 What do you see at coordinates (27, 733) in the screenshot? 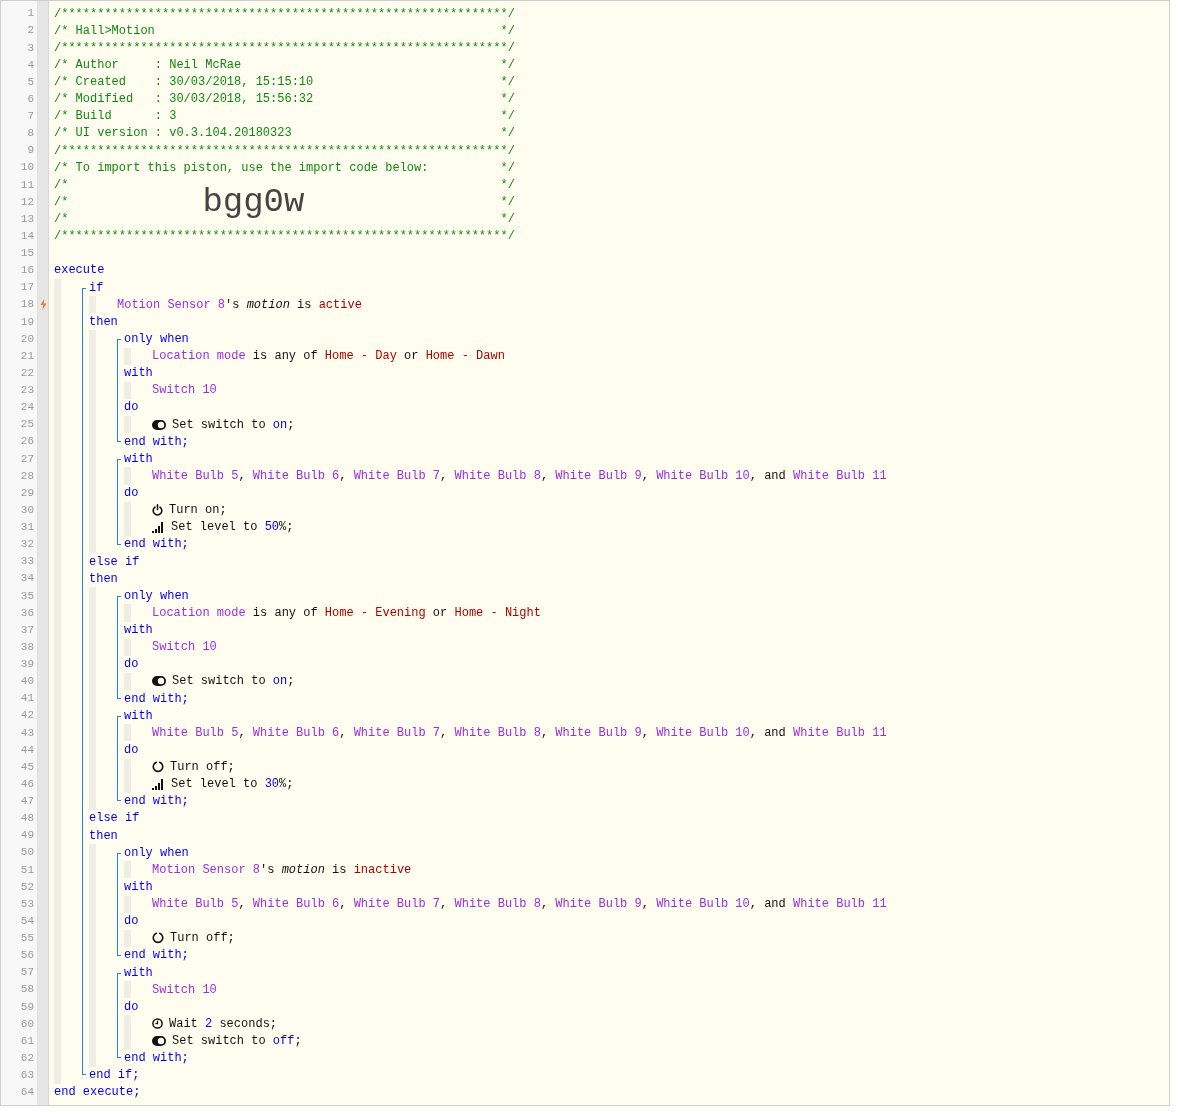
I see `line-number: 43` at bounding box center [27, 733].